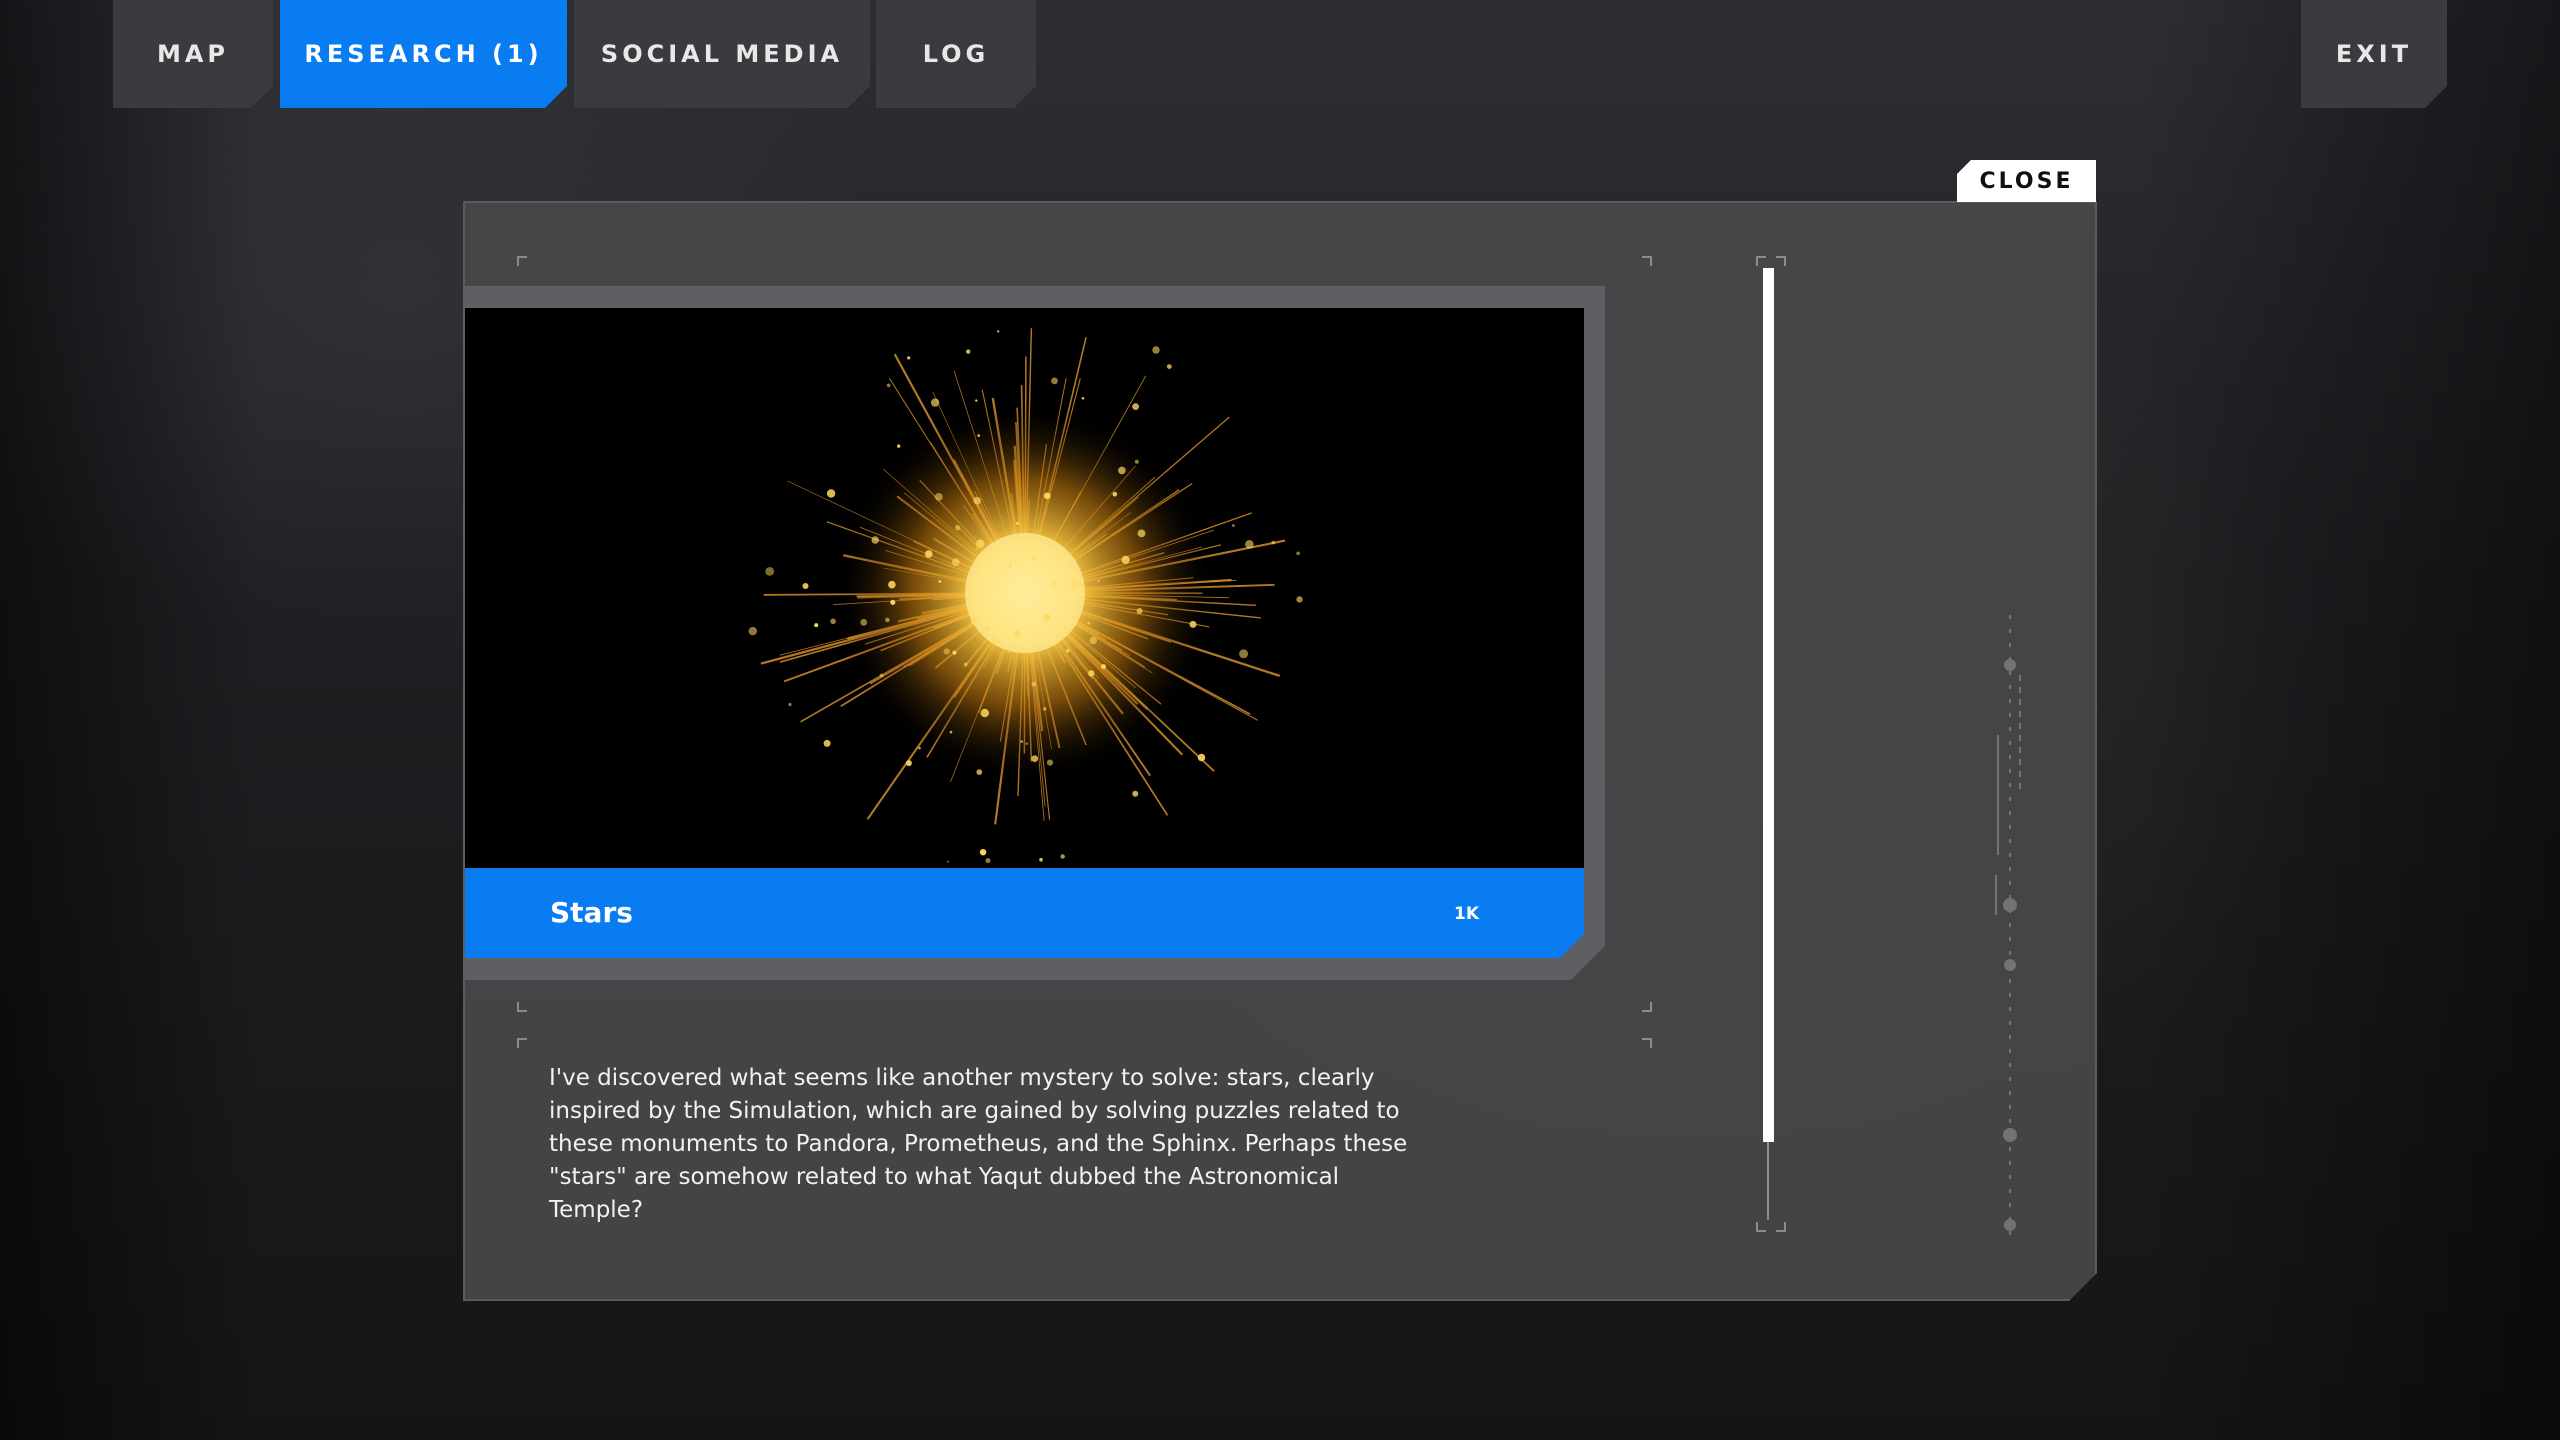  I want to click on tab-social-media: SOCIAL MEDIA, so click(722, 54).